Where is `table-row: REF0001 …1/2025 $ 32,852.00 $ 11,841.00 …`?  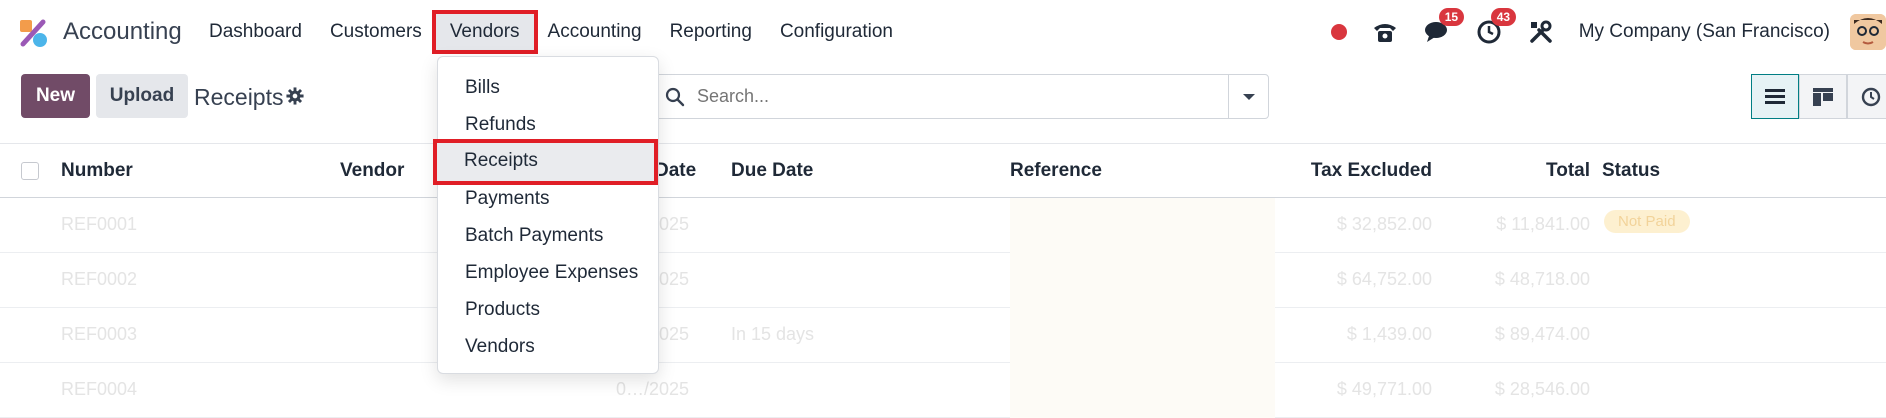
table-row: REF0001 …1/2025 $ 32,852.00 $ 11,841.00 … is located at coordinates (943, 225).